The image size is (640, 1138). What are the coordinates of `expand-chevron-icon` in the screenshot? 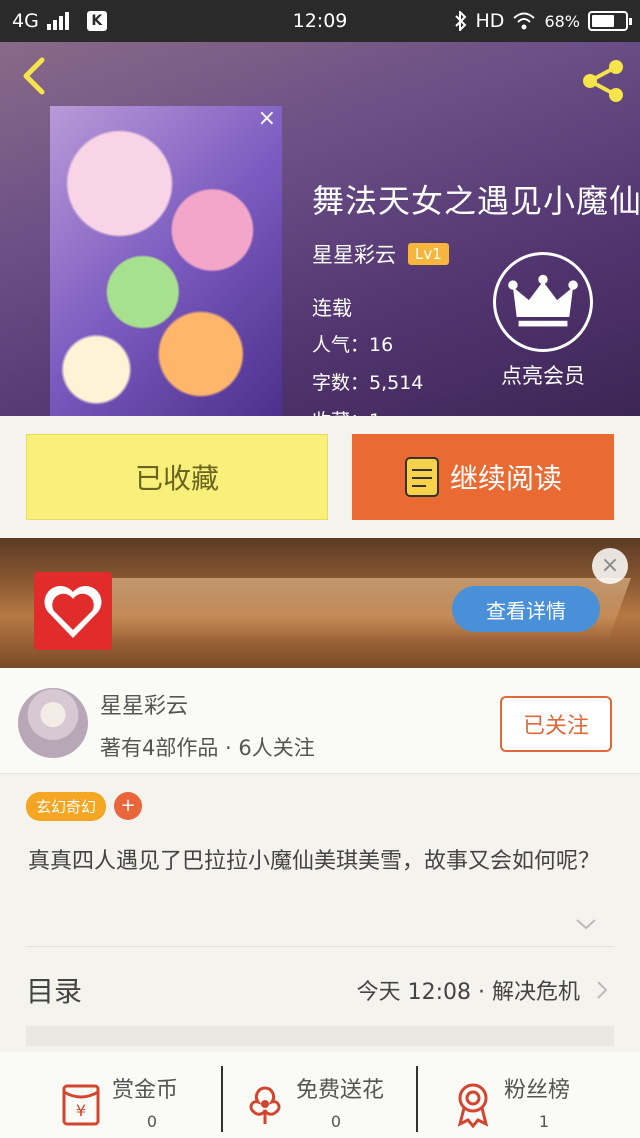 It's located at (586, 924).